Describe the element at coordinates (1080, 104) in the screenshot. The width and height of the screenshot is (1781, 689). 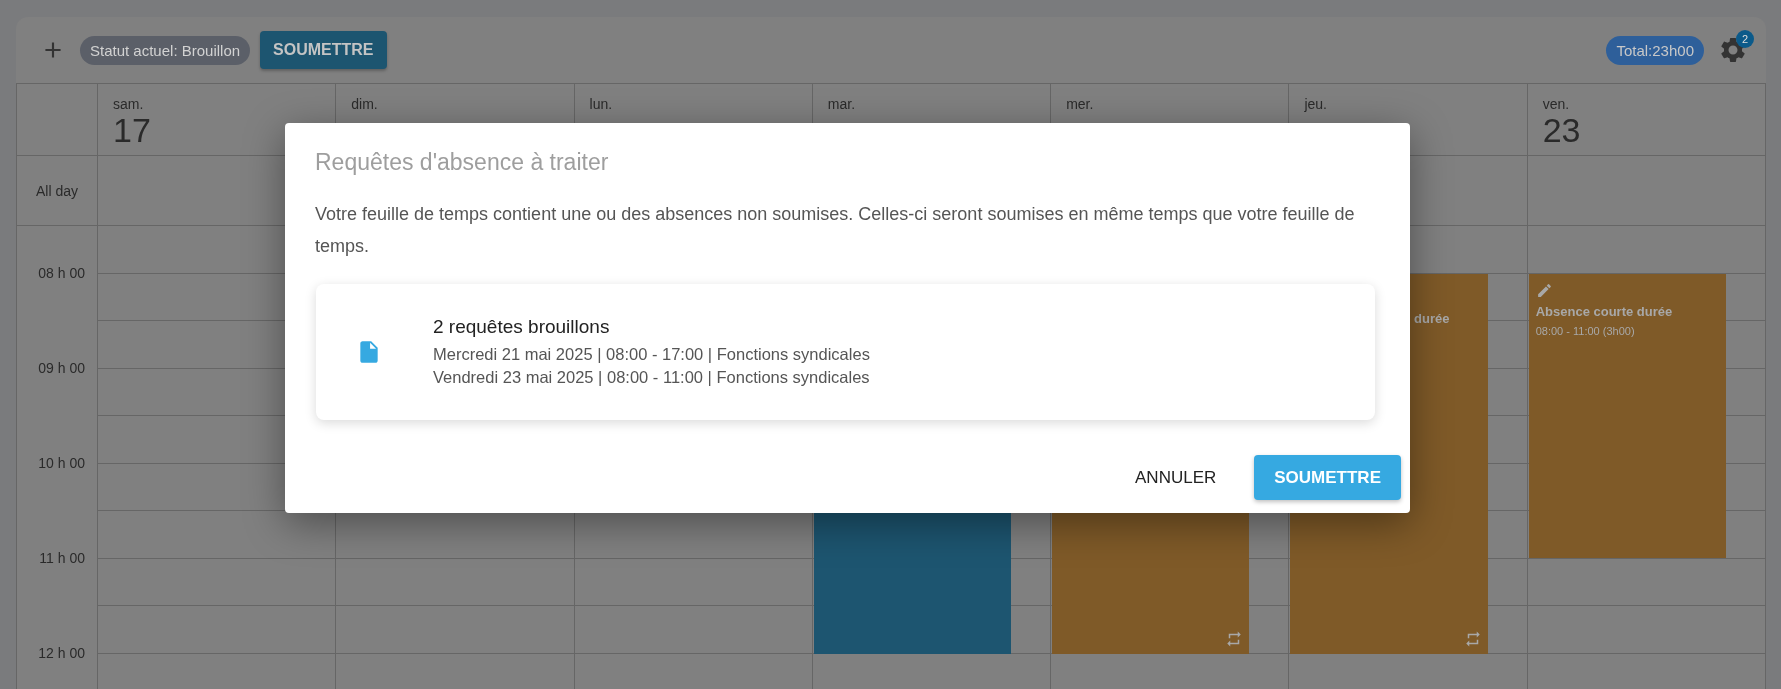
I see `day-name: mer.` at that location.